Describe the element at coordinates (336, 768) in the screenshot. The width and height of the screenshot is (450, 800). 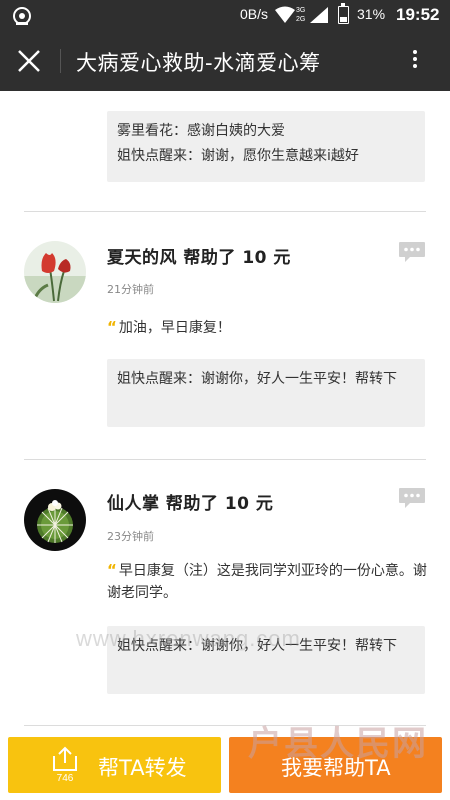
I see `donate-label: 我要帮助TA` at that location.